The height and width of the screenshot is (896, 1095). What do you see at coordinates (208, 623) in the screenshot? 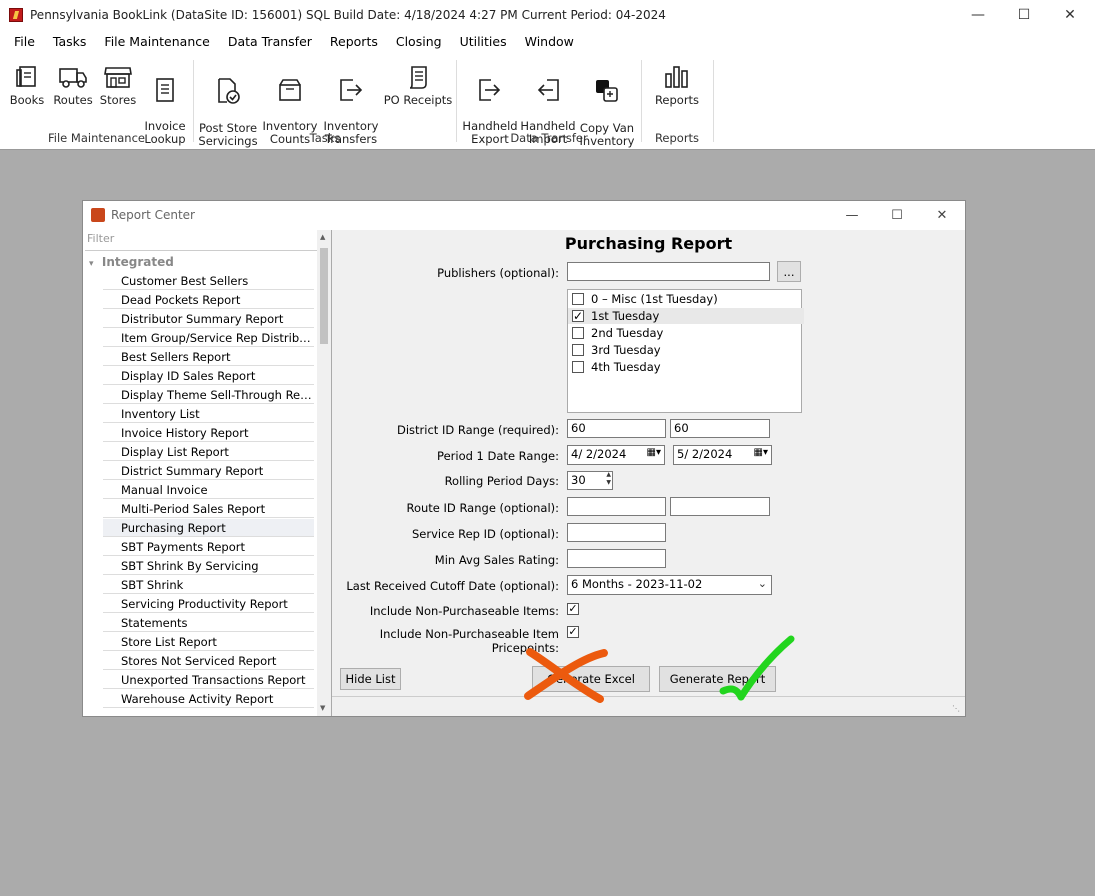
I see `report-list-item: Statements` at bounding box center [208, 623].